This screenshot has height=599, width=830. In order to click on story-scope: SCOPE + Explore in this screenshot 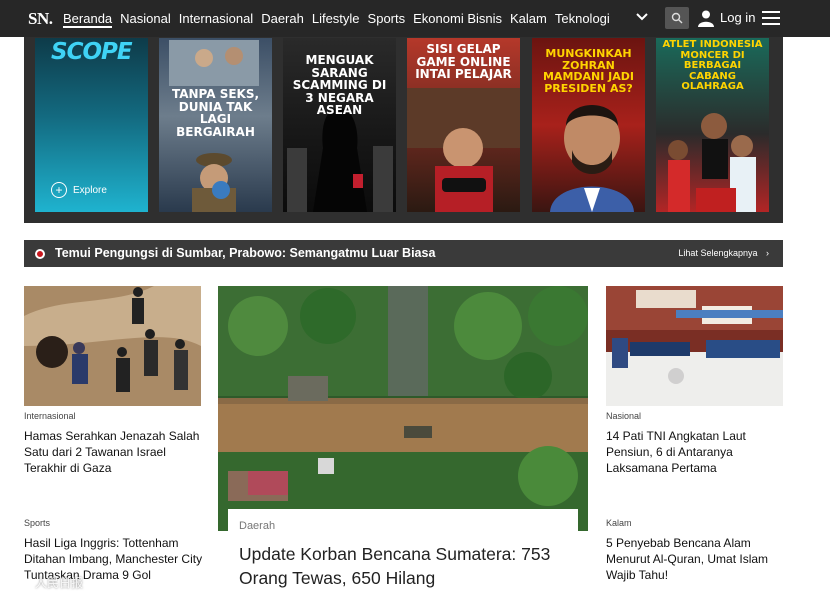, I will do `click(91, 125)`.